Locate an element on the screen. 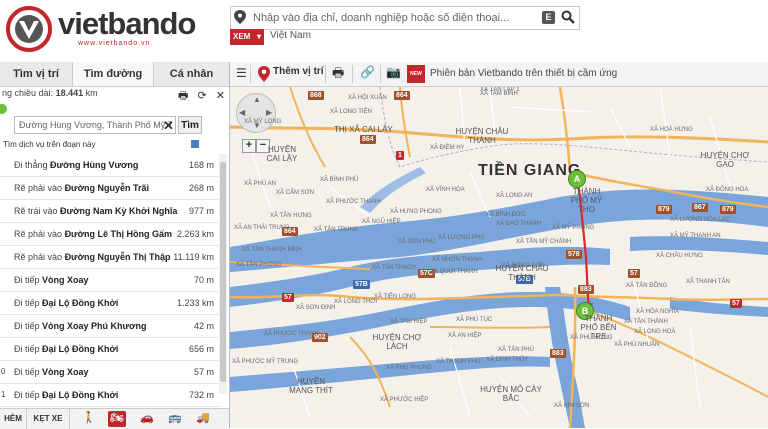 The image size is (768, 429). pan-right-icon: ▶ is located at coordinates (269, 112).